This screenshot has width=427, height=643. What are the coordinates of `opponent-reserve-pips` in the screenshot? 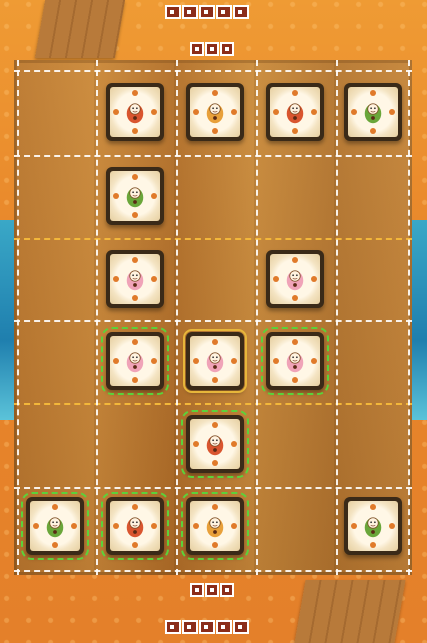 It's located at (212, 49).